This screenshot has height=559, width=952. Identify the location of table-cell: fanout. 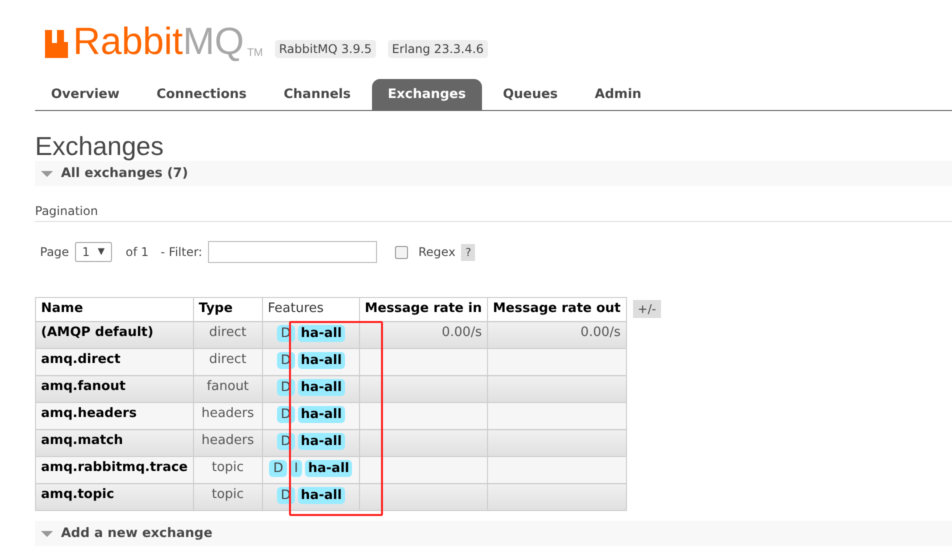
(227, 389).